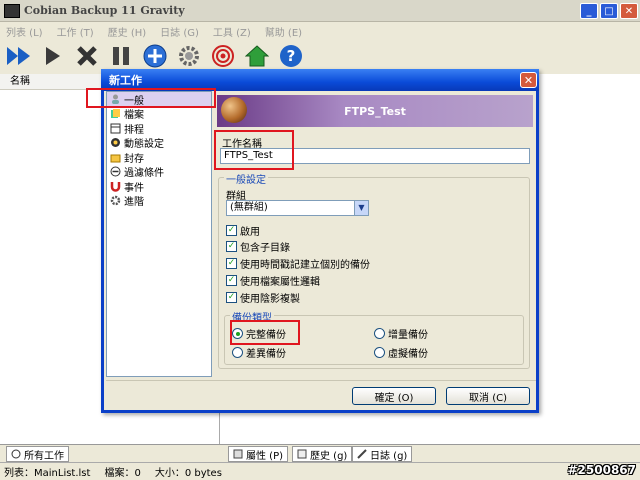  What do you see at coordinates (234, 110) in the screenshot?
I see `orb-icon` at bounding box center [234, 110].